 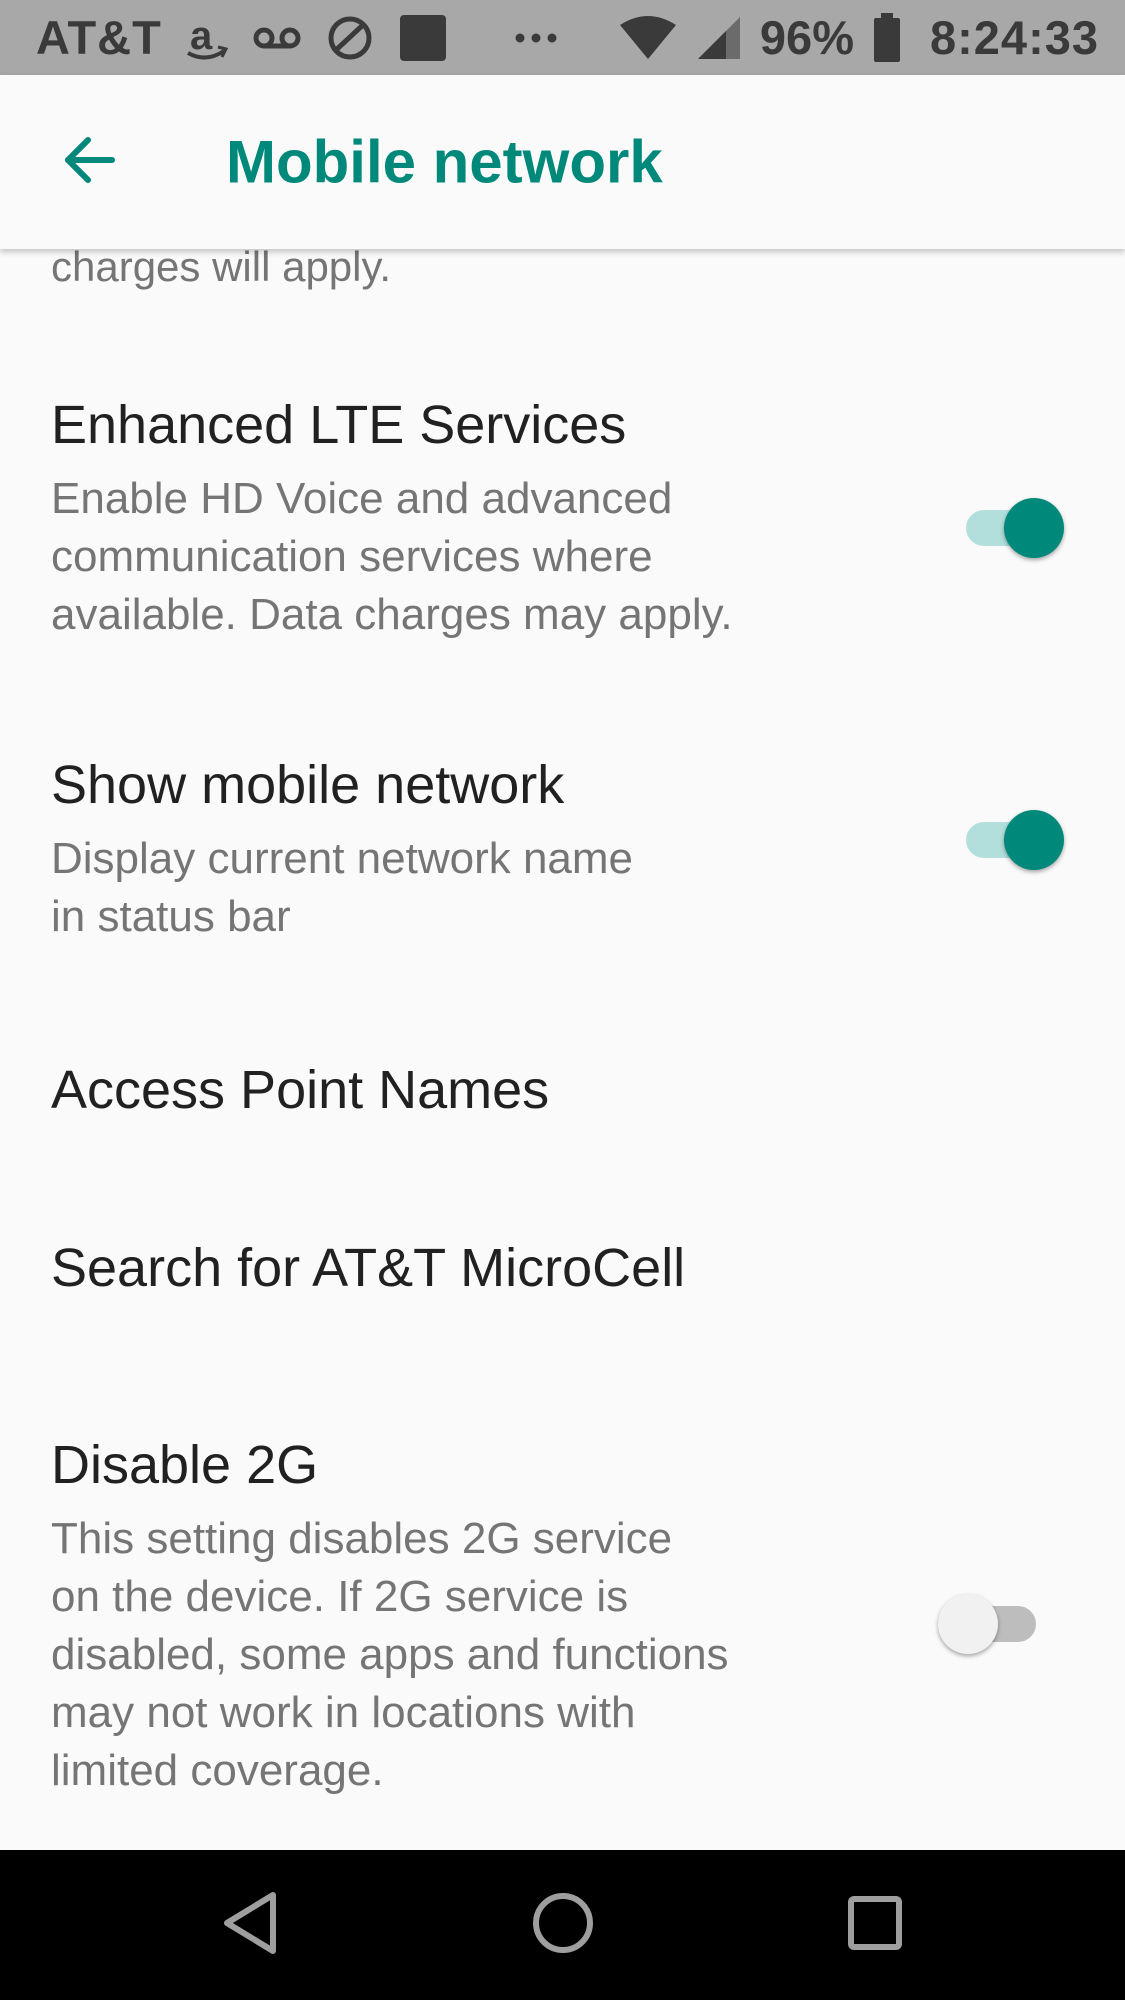 I want to click on pref-title: Enhanced LTE Services, so click(x=339, y=425).